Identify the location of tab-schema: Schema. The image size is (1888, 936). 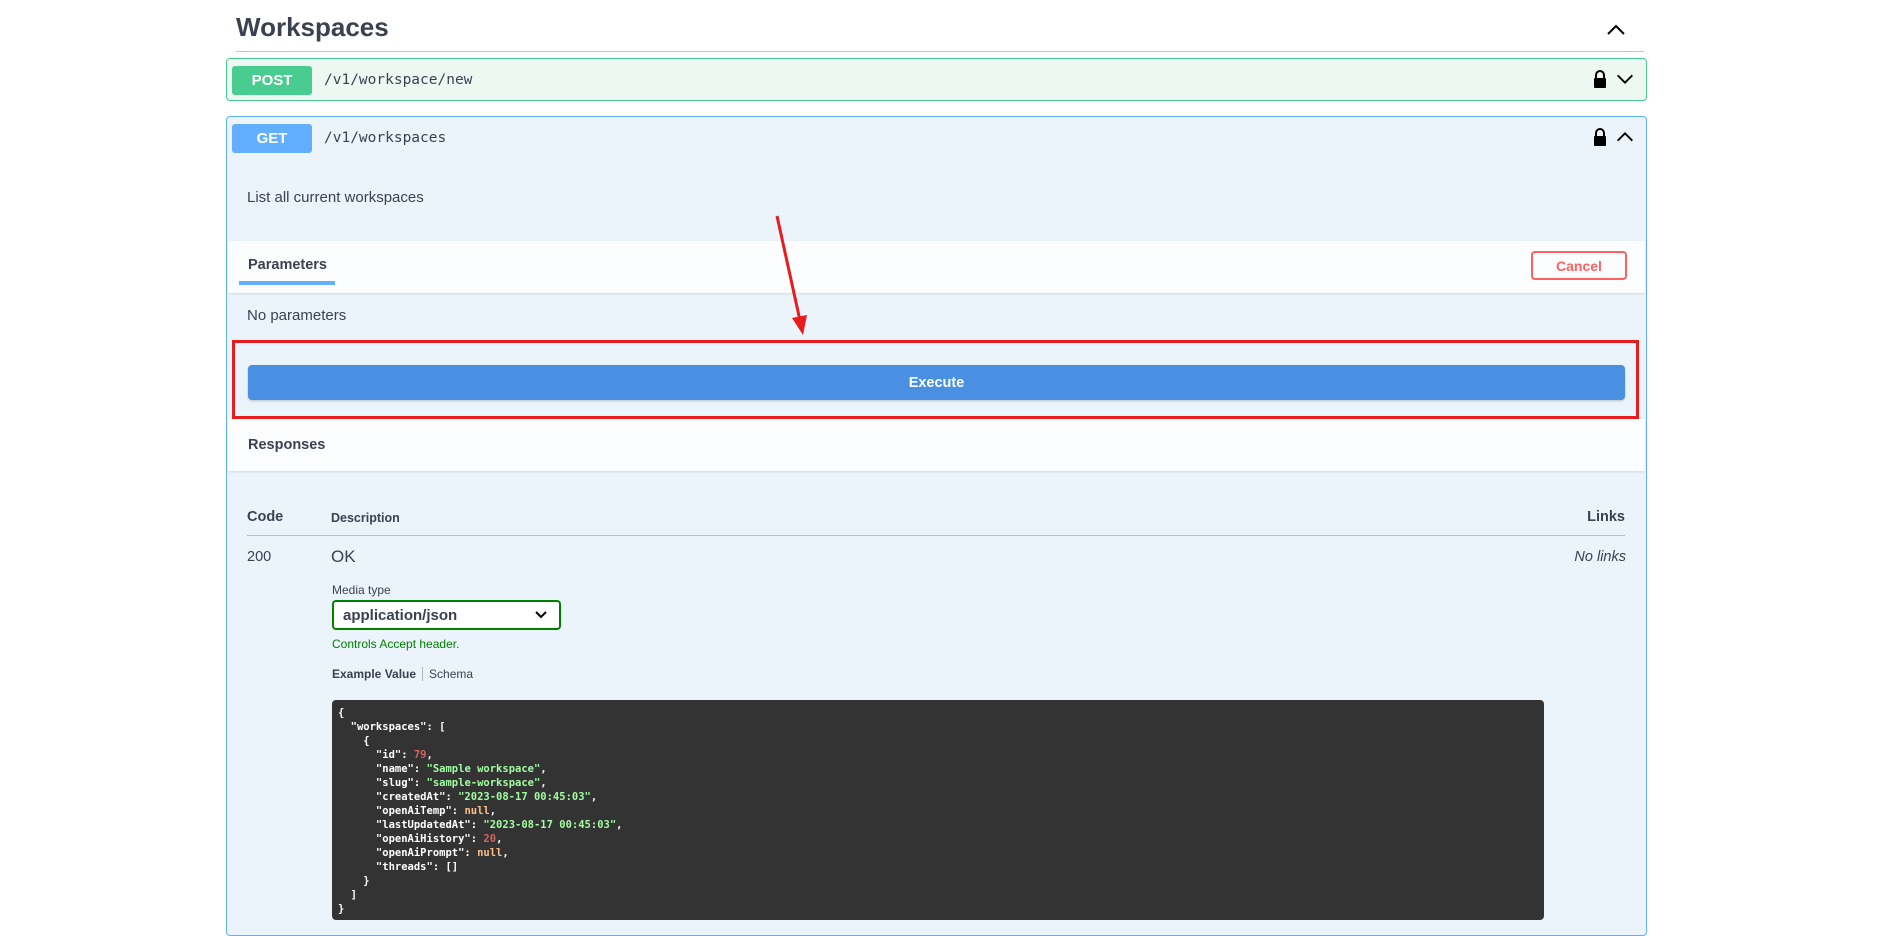
(451, 674).